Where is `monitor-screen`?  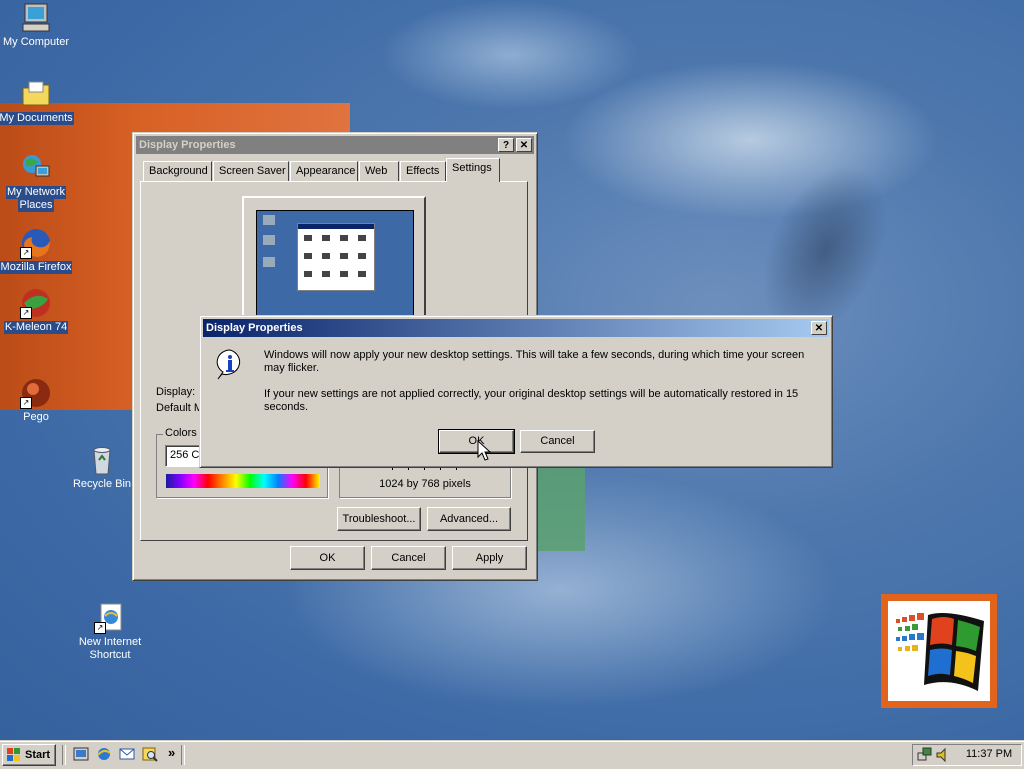 monitor-screen is located at coordinates (335, 271).